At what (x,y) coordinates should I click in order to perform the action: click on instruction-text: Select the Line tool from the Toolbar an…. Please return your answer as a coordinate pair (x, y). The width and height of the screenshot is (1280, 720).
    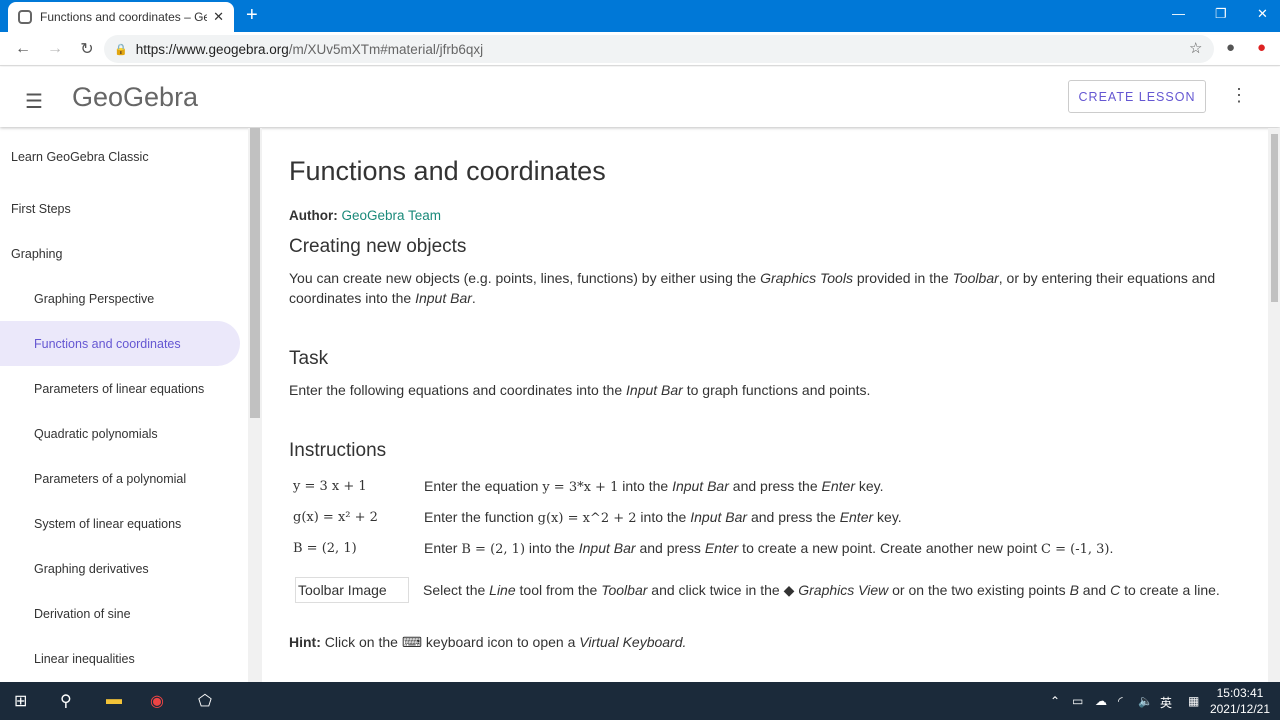
    Looking at the image, I should click on (821, 590).